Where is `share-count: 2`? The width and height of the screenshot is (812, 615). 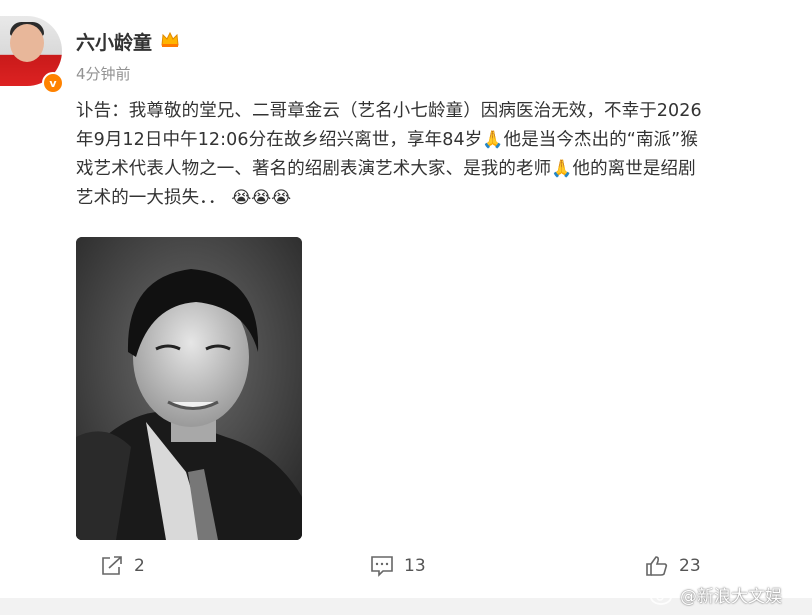
share-count: 2 is located at coordinates (139, 566).